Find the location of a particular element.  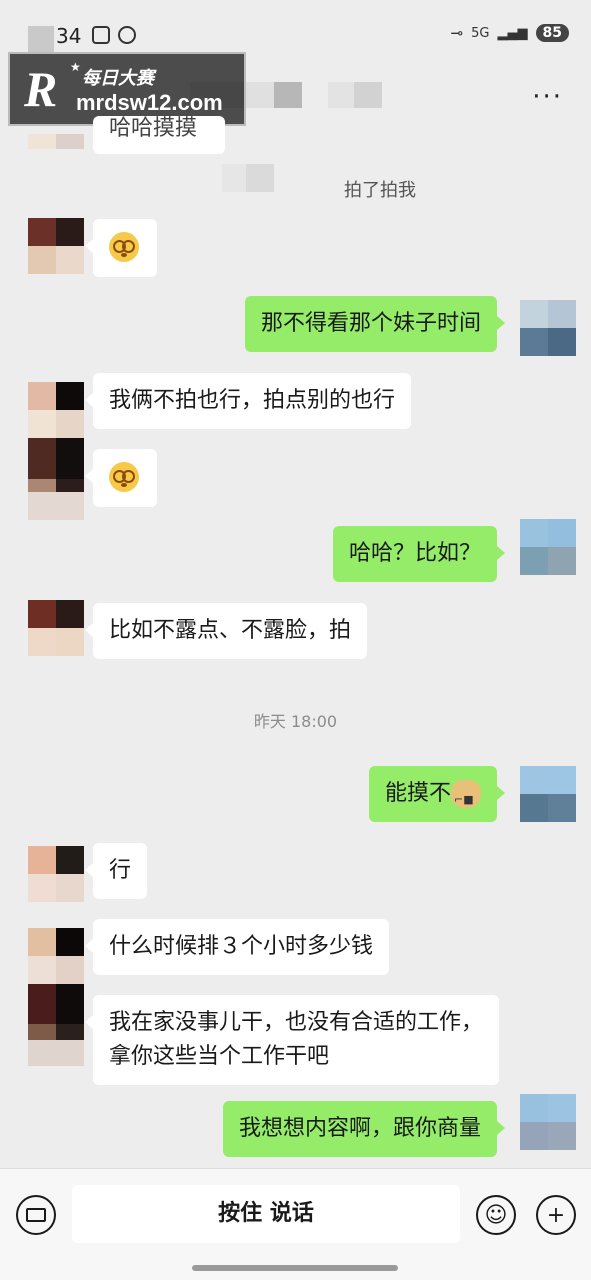

timestamp: 昨天 18:00 is located at coordinates (295, 721).